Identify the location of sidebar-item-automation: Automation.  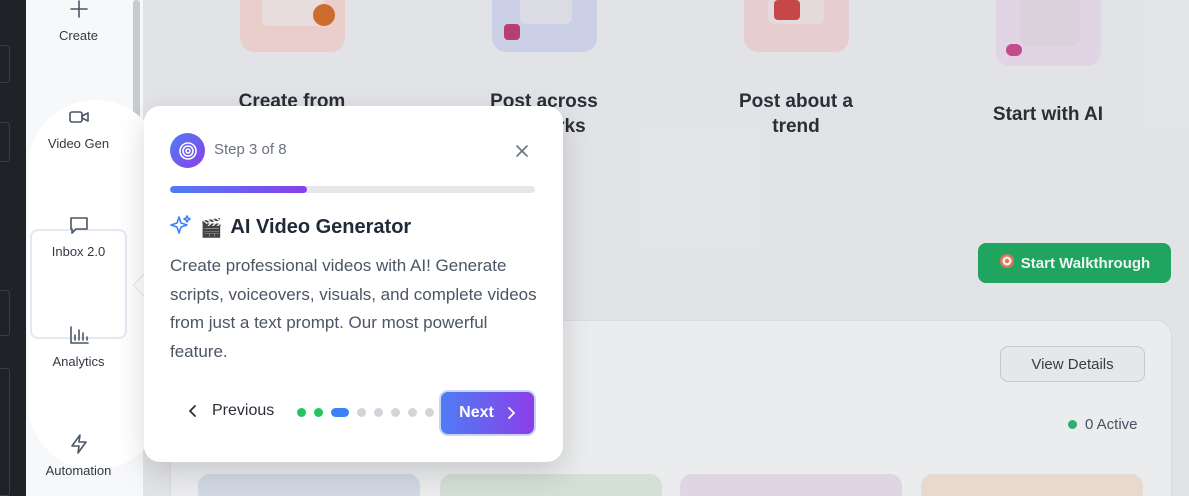
(78, 455).